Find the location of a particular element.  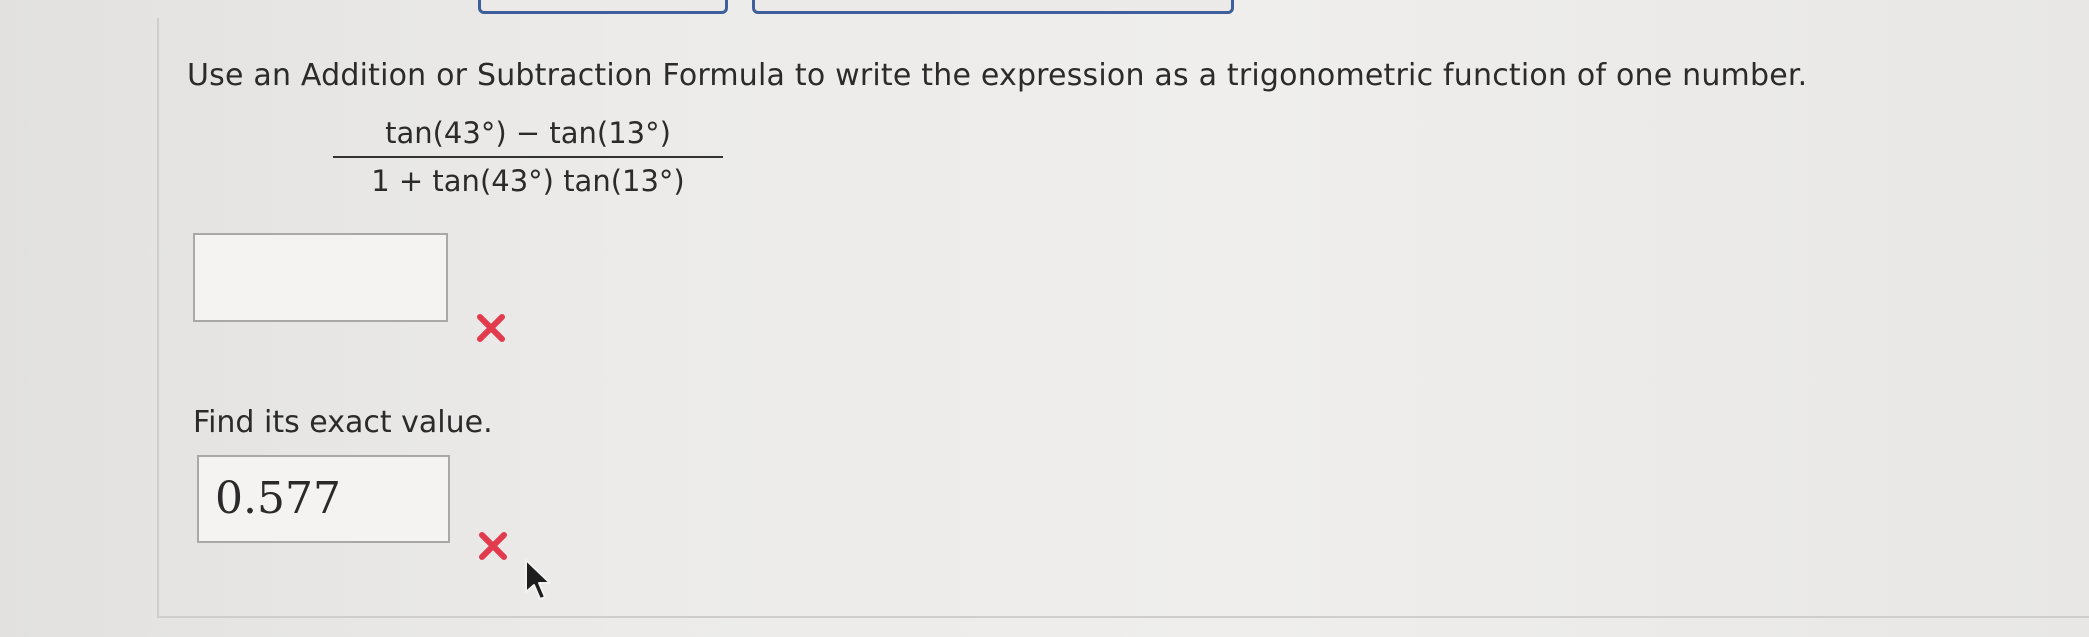

answer-input-trig-function is located at coordinates (320, 277).